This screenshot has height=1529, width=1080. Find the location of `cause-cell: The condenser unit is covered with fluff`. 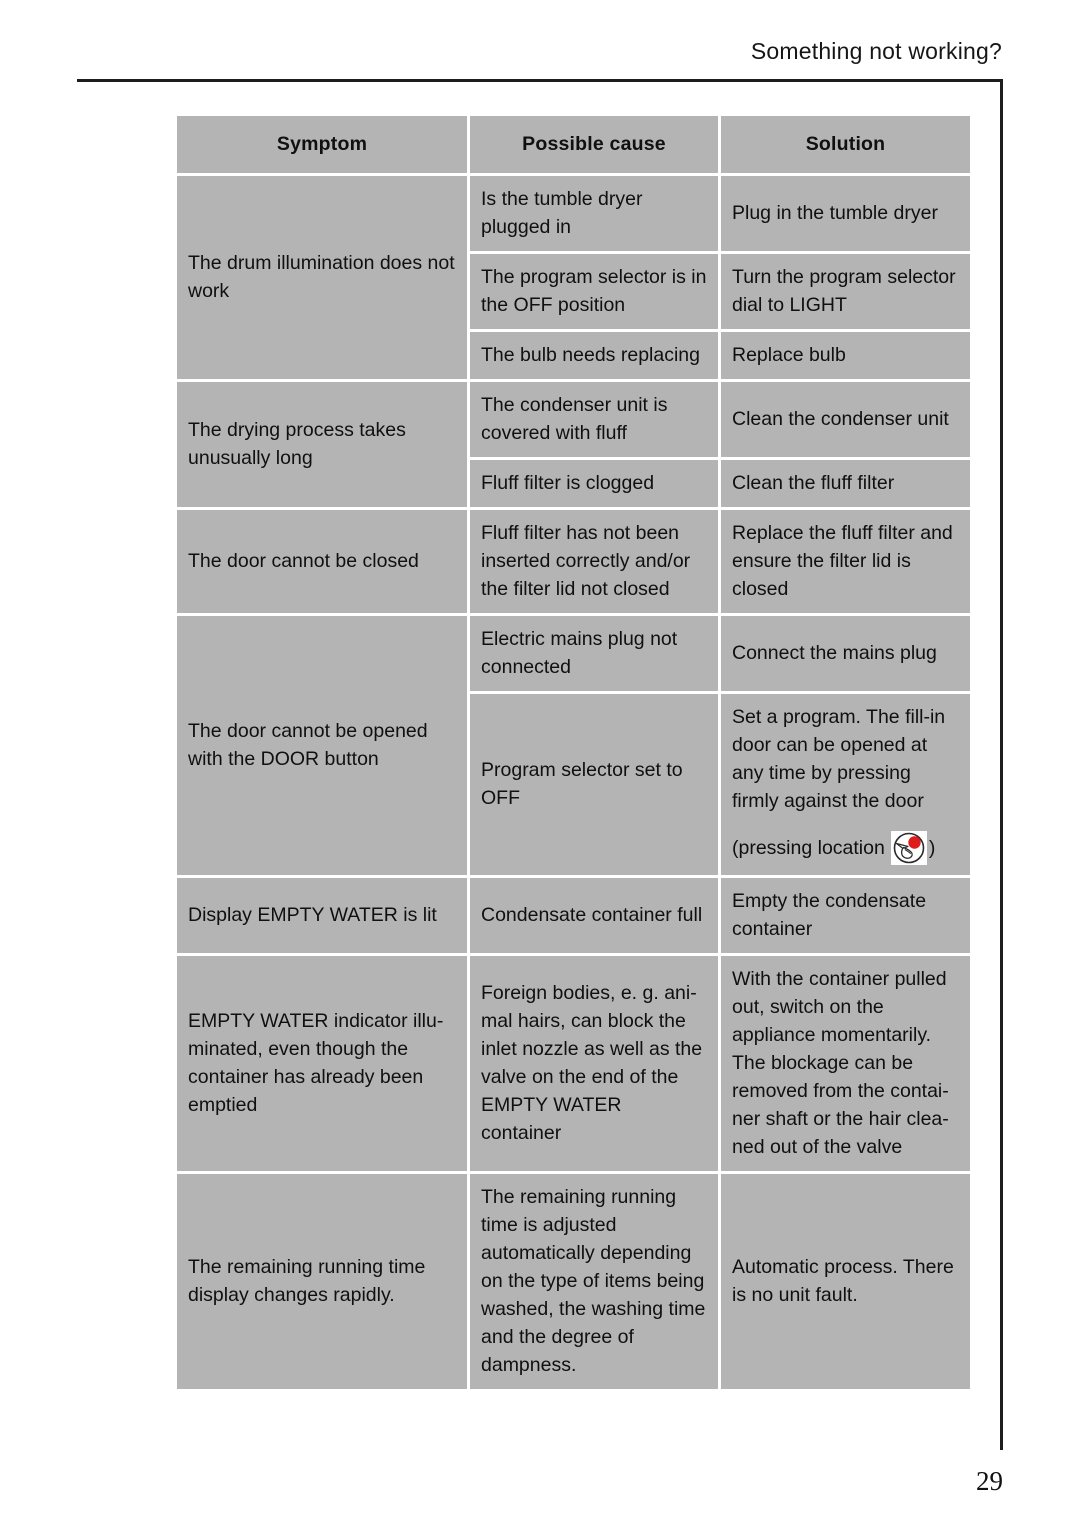

cause-cell: The condenser unit is covered with fluff is located at coordinates (594, 419).